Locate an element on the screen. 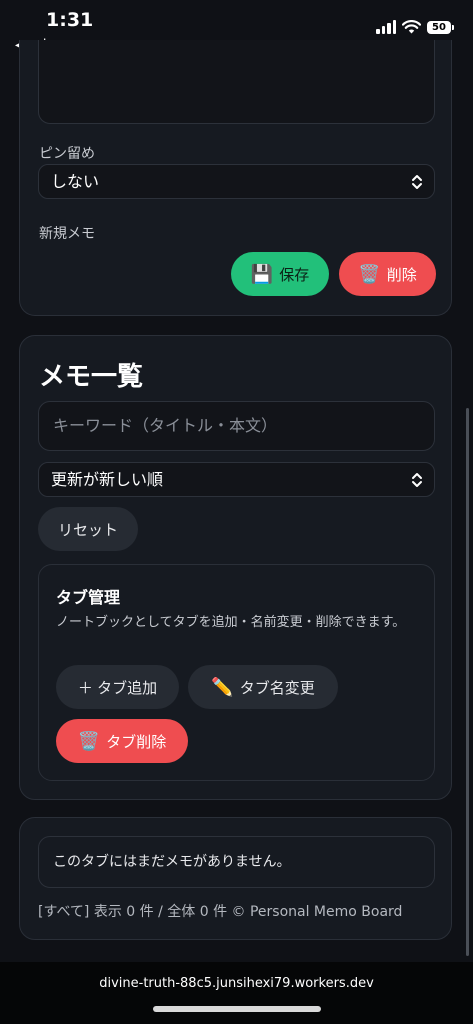  pin-label: ピン留め is located at coordinates (67, 154).